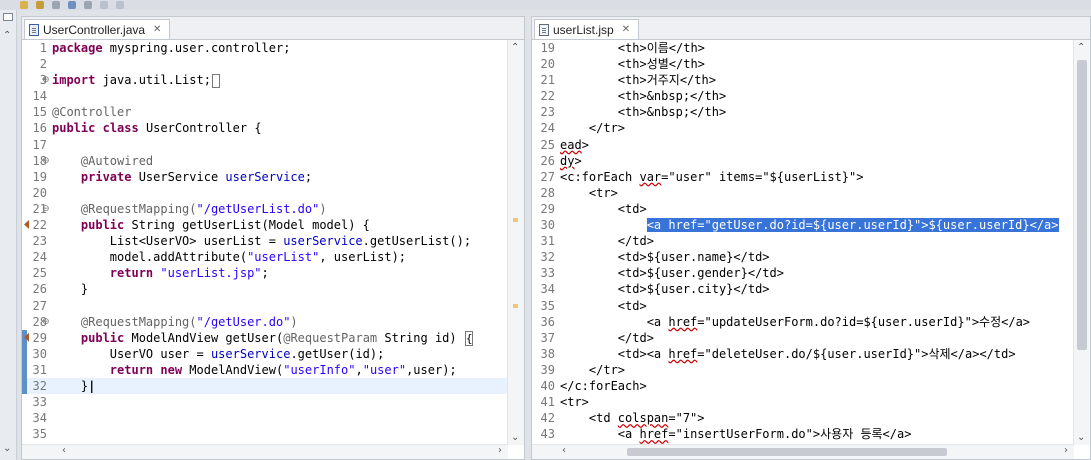  I want to click on code-line: 22 <th>&nbsp;</th>, so click(803, 96).